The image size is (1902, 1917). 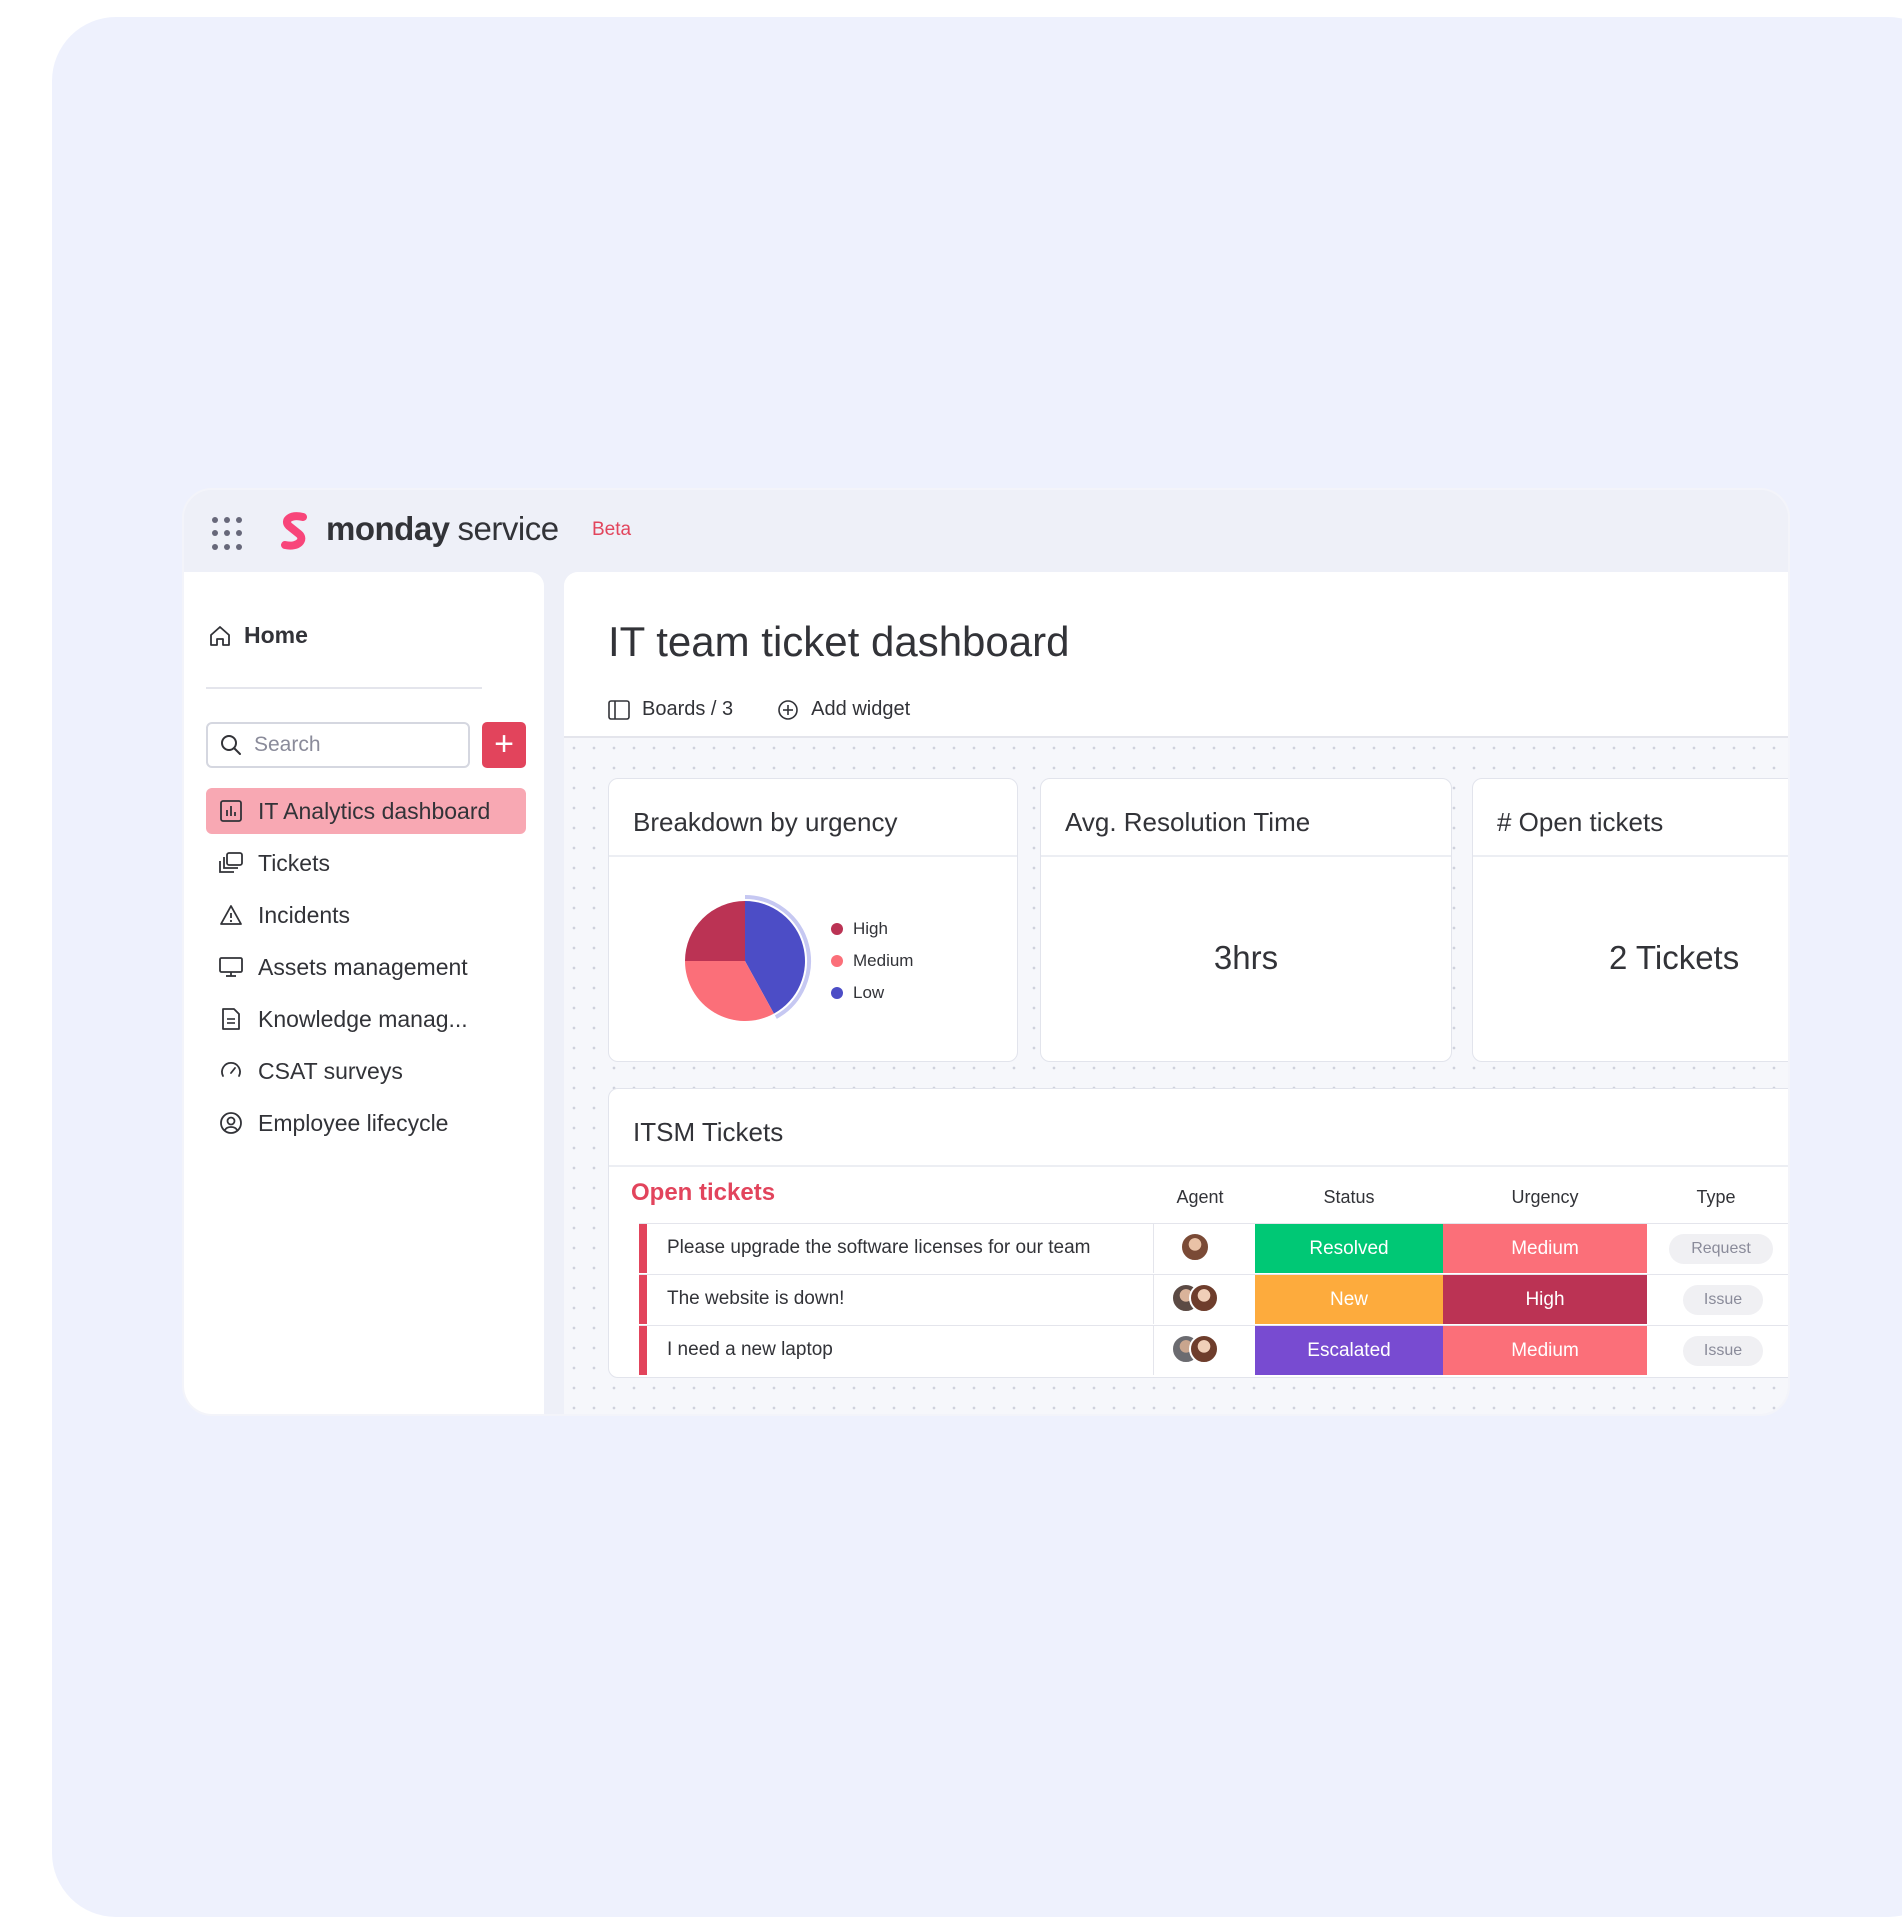 I want to click on monday-logo-icon, so click(x=294, y=531).